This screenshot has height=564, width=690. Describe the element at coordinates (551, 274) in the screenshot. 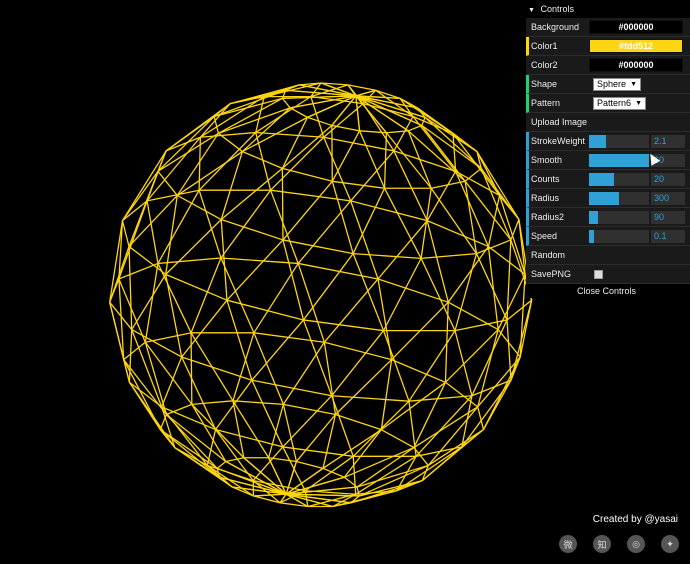

I see `savepng-label: SavePNG` at that location.